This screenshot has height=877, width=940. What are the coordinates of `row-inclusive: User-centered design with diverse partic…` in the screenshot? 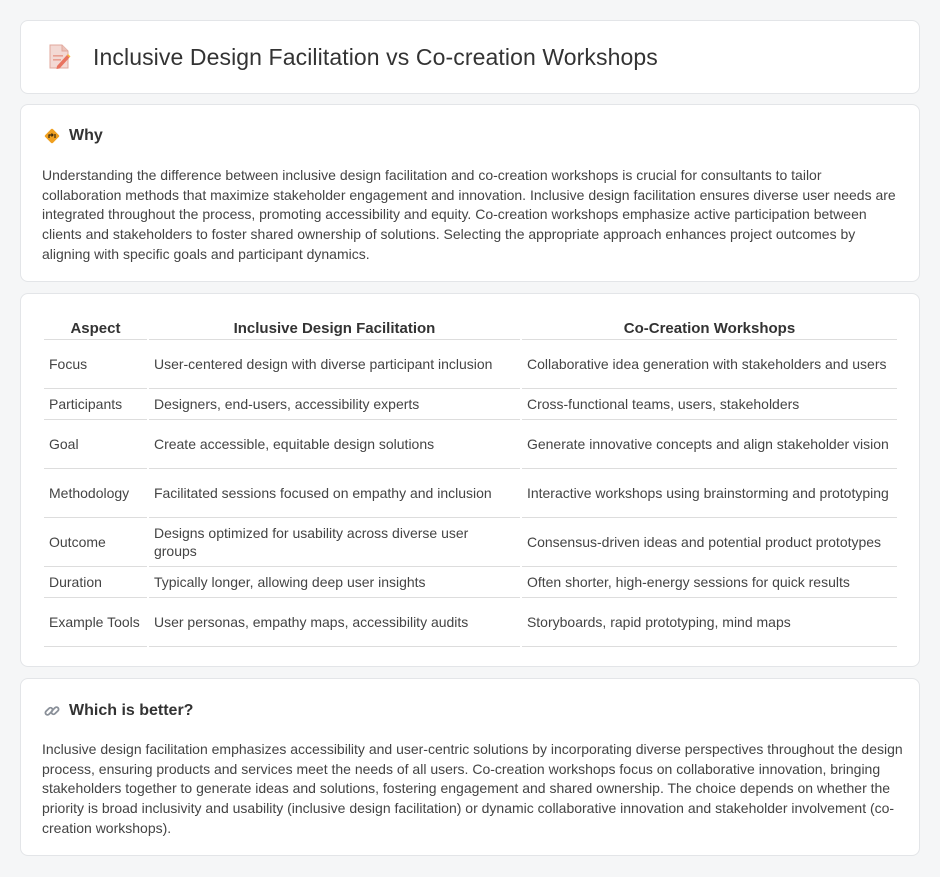 It's located at (334, 364).